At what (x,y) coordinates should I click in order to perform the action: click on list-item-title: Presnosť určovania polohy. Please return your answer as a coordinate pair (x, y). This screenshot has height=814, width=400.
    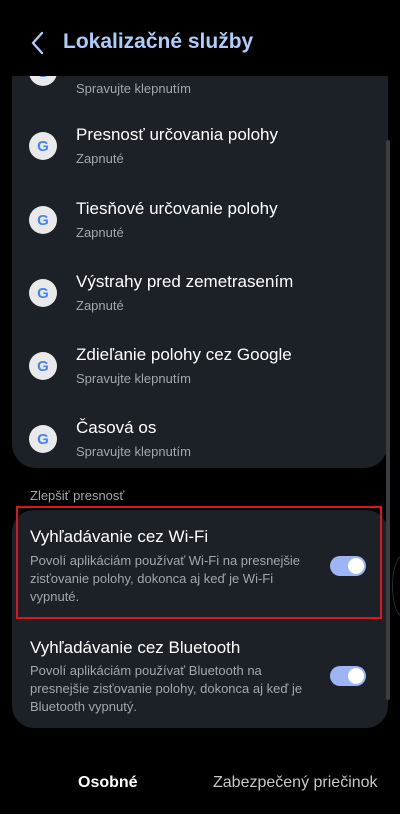
    Looking at the image, I should click on (177, 134).